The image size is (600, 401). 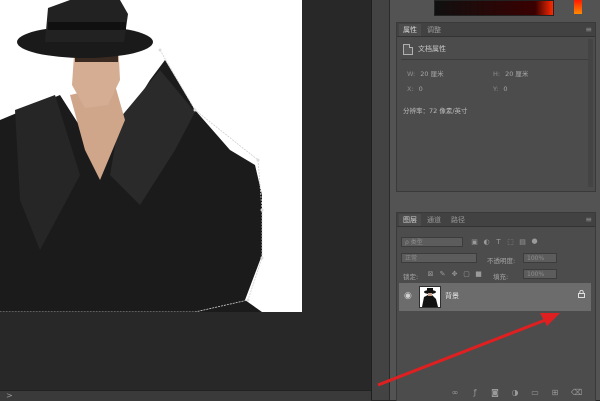 What do you see at coordinates (505, 89) in the screenshot?
I see `y-value: 0` at bounding box center [505, 89].